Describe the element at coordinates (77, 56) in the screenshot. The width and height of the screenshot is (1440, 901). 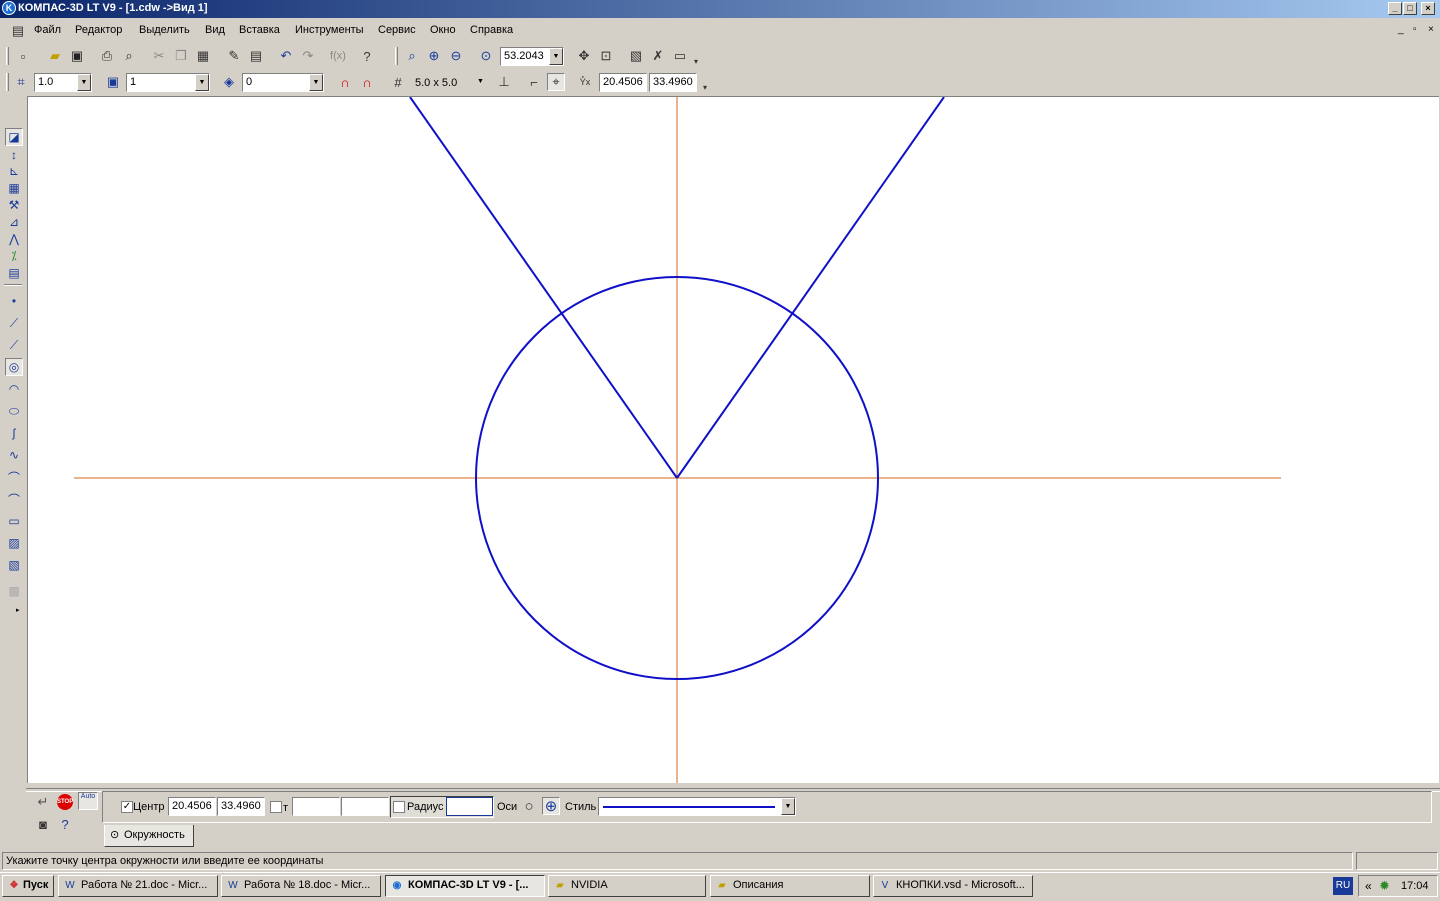
I see `save-icon: ▣` at that location.